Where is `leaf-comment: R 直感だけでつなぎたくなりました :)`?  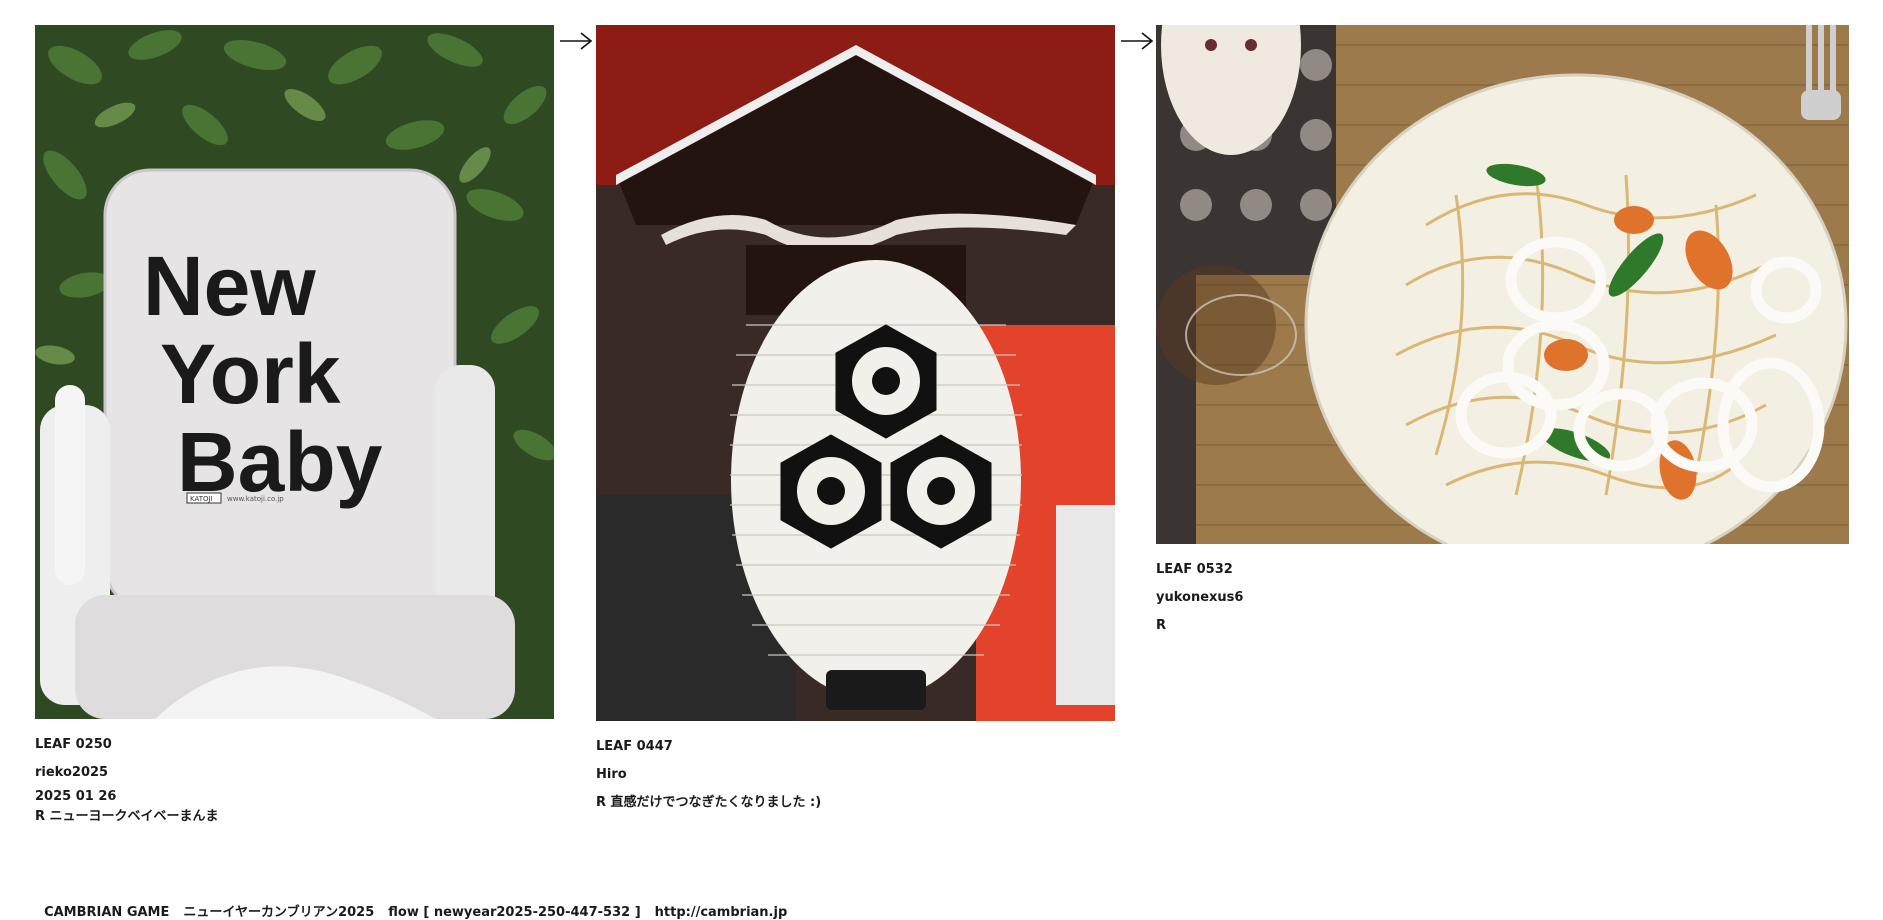 leaf-comment: R 直感だけでつなぎたくなりました :) is located at coordinates (709, 802).